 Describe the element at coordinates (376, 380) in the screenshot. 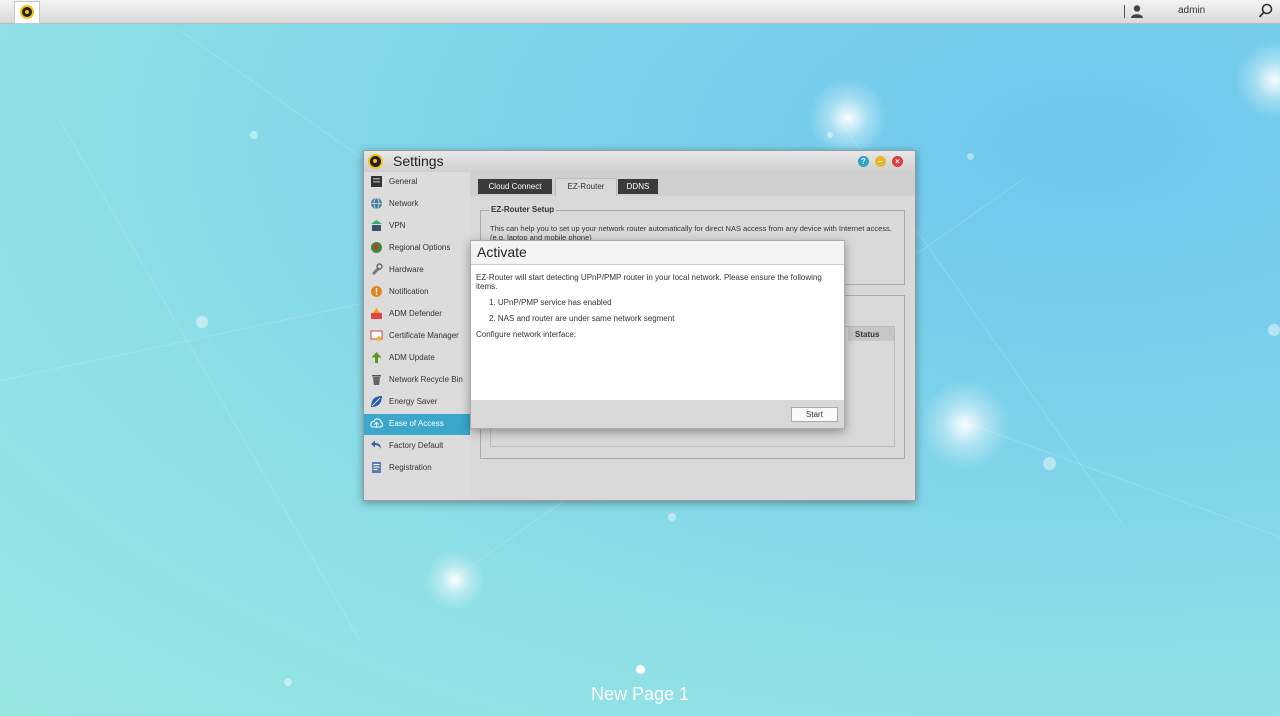

I see `recycle-bin-icon` at that location.